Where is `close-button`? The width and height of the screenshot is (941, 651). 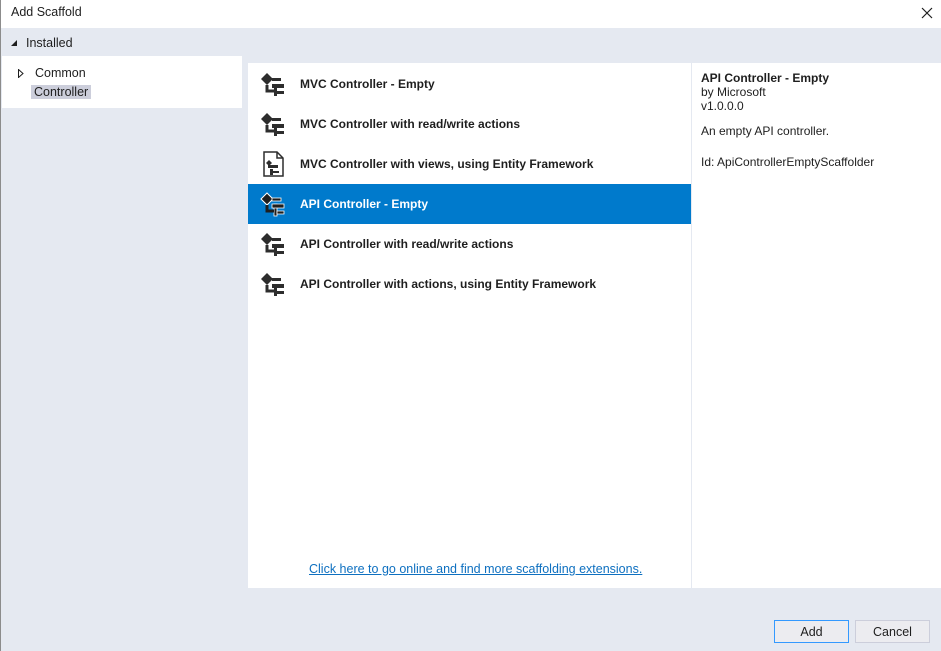
close-button is located at coordinates (926, 13).